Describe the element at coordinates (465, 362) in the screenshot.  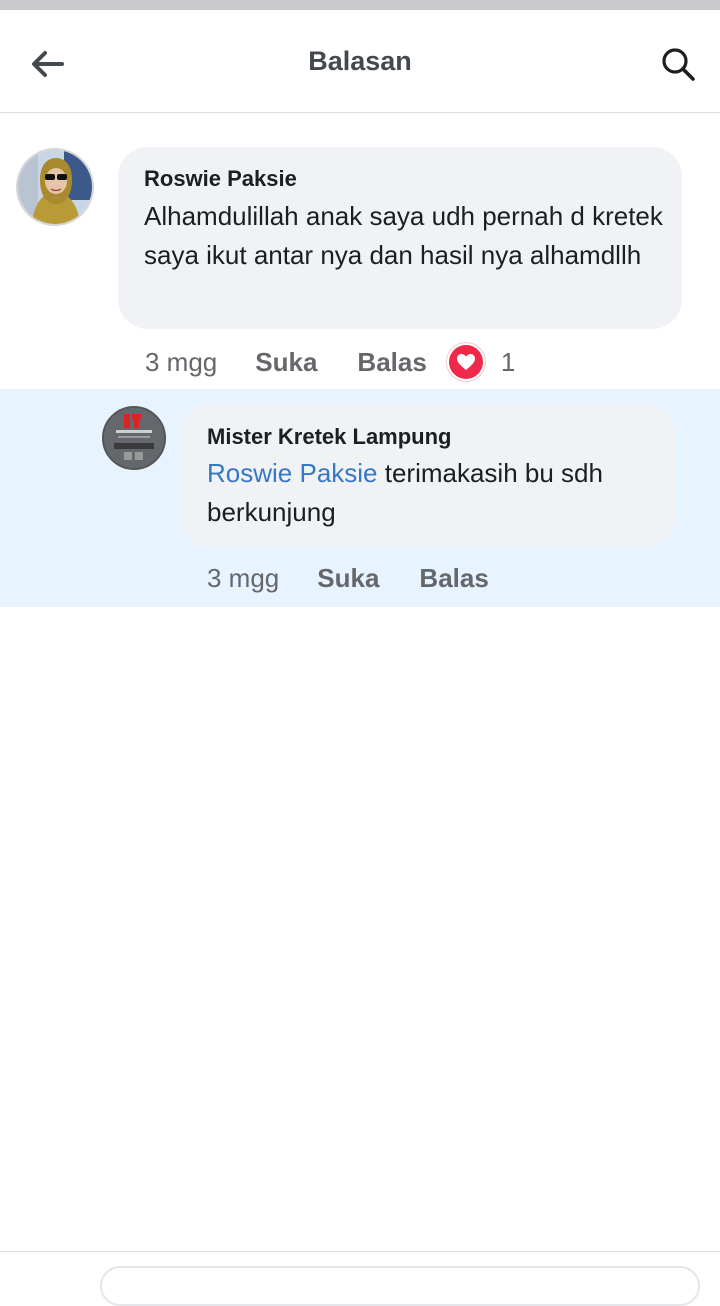
I see `heart-reaction-icon` at that location.